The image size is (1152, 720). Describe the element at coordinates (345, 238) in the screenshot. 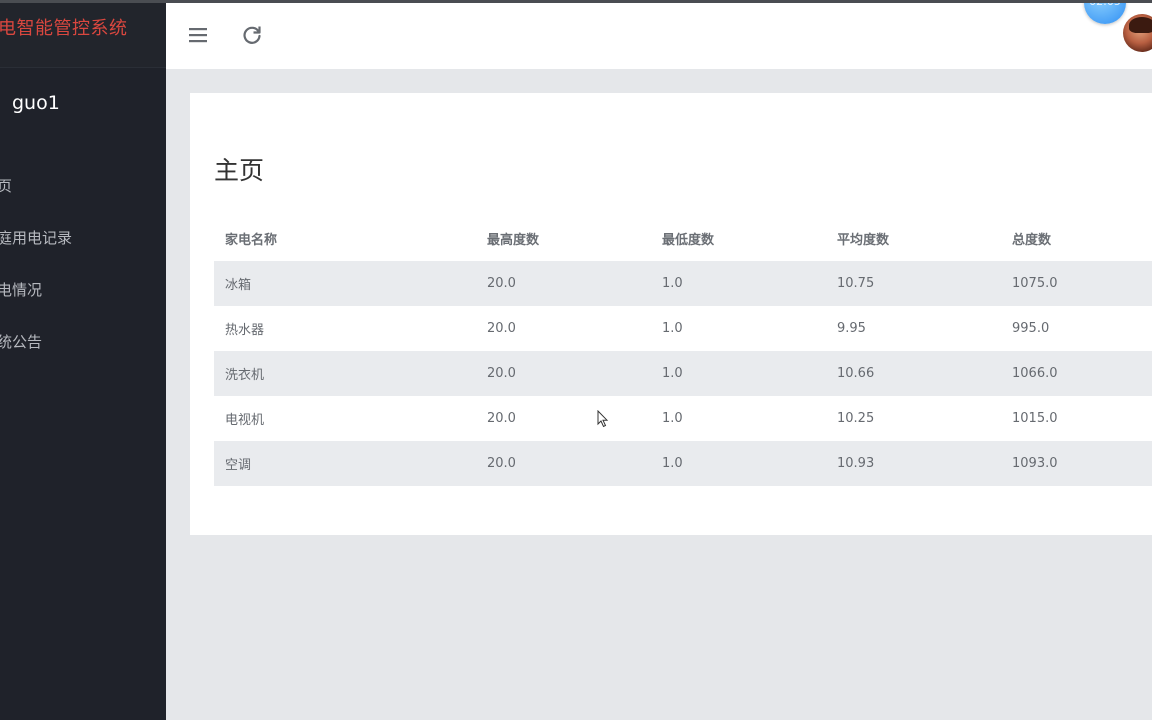

I see `column-header-appliance: 家电名称` at that location.